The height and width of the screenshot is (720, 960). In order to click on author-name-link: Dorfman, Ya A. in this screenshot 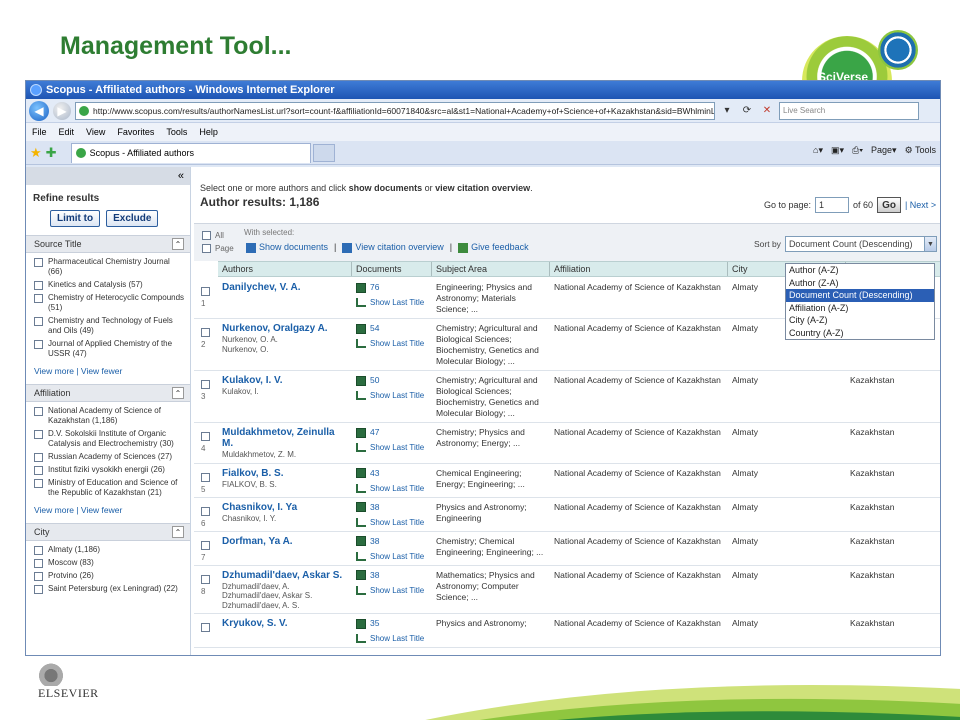, I will do `click(285, 541)`.